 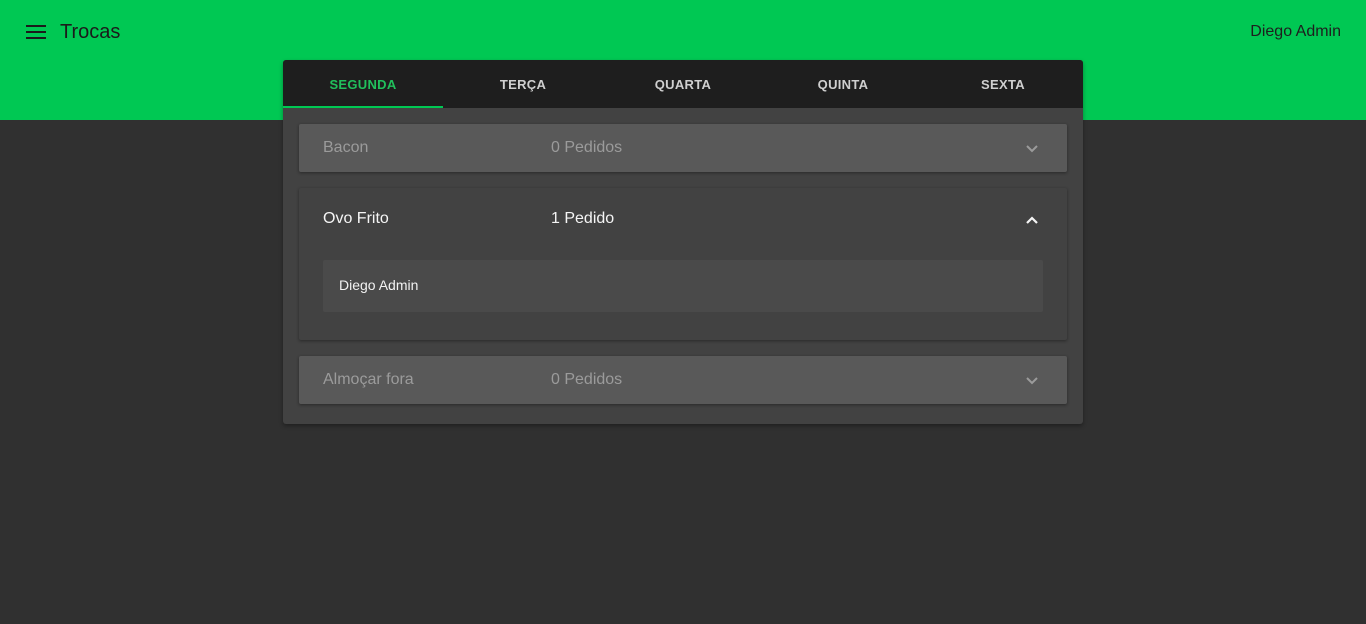 What do you see at coordinates (1032, 220) in the screenshot?
I see `chevron-up-icon` at bounding box center [1032, 220].